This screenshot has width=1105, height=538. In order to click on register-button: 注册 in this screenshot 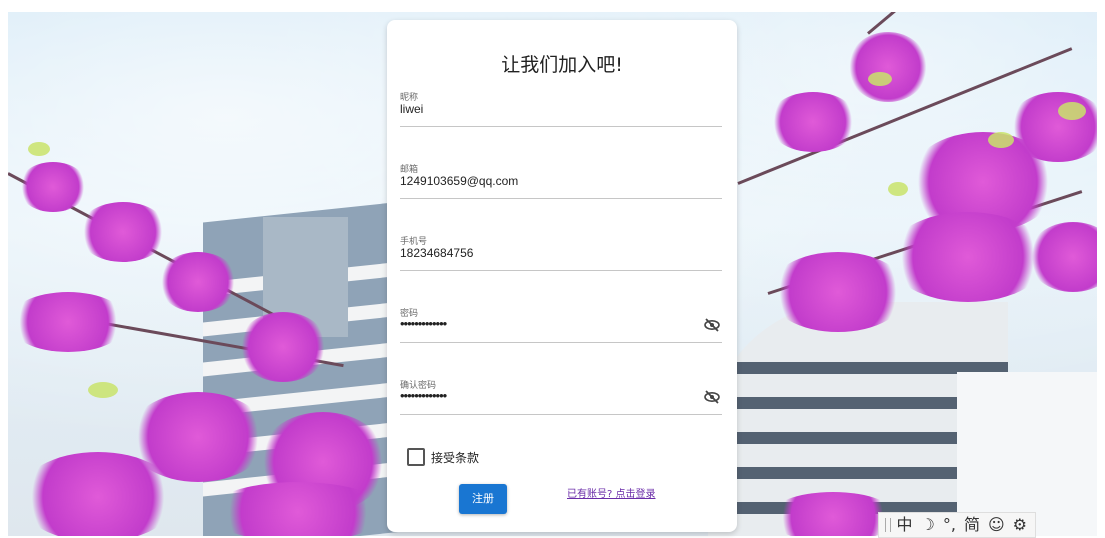, I will do `click(483, 499)`.